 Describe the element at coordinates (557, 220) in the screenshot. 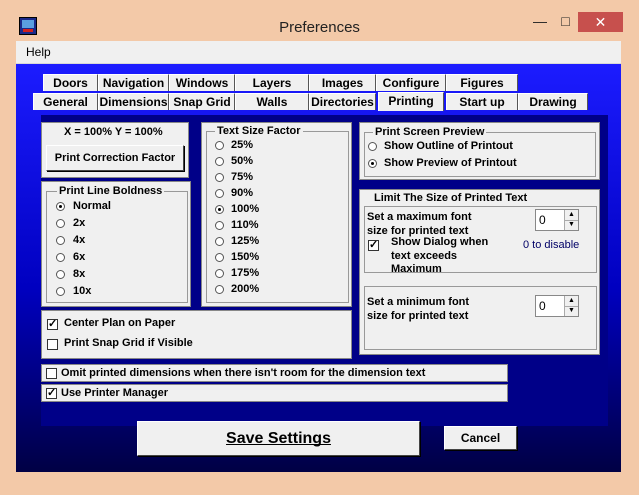

I see `max-font-spinner: 0 ▲ ▼` at that location.